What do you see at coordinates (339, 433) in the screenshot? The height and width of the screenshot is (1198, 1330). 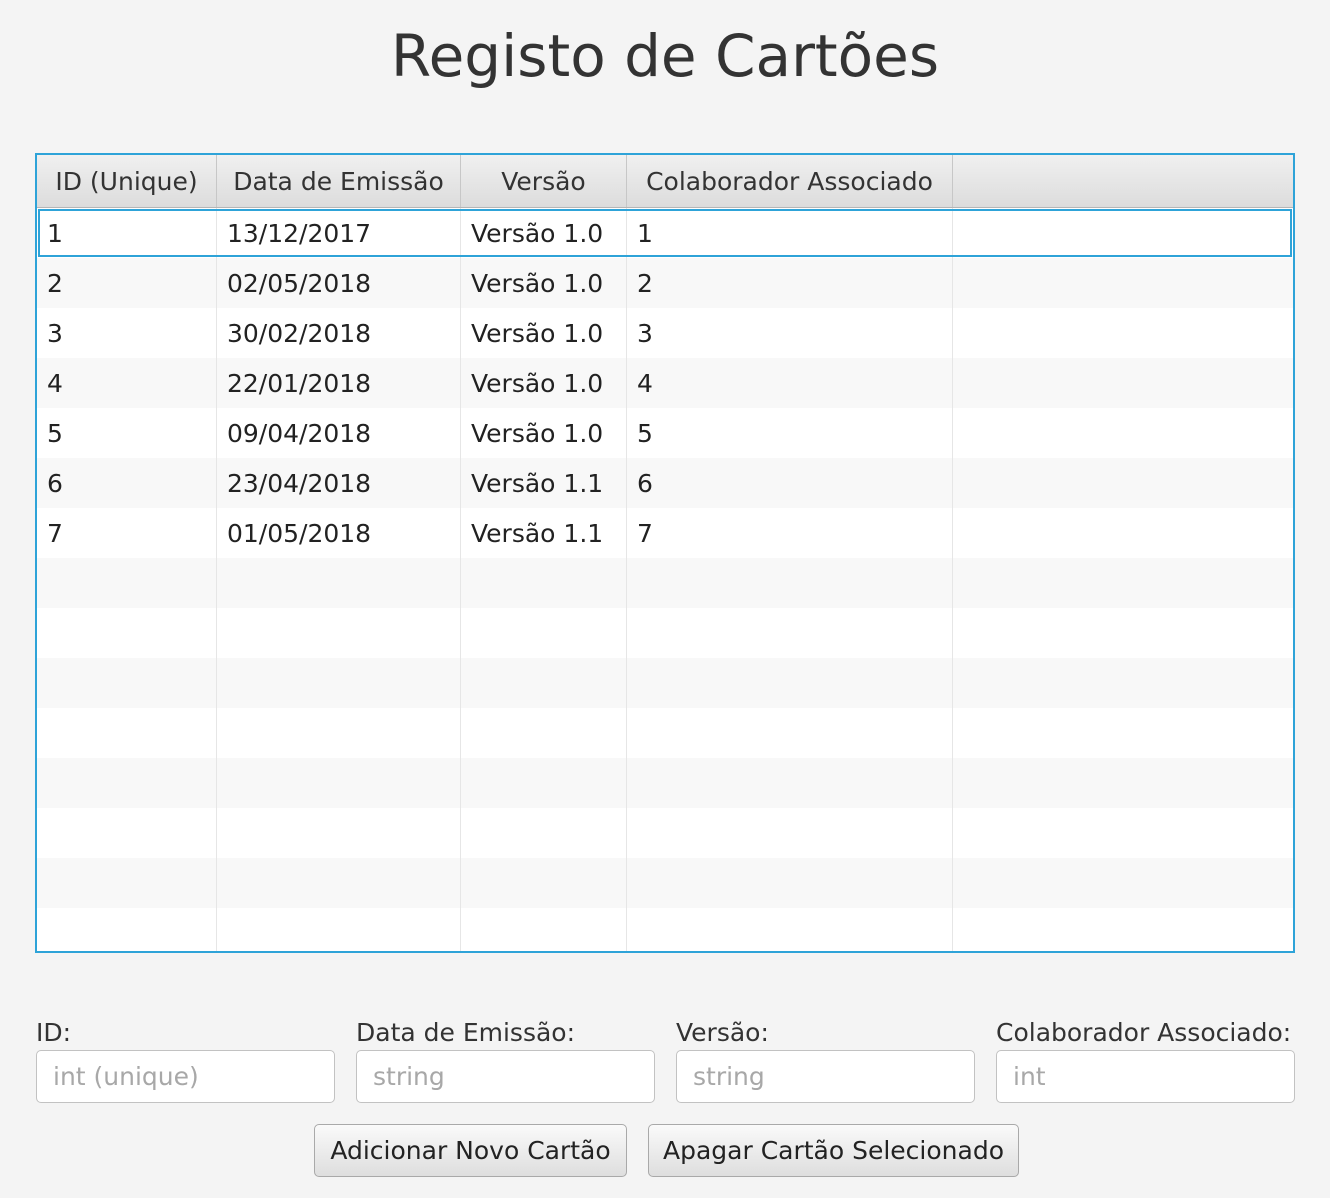 I see `cell-issue-date: 09/04/2018` at bounding box center [339, 433].